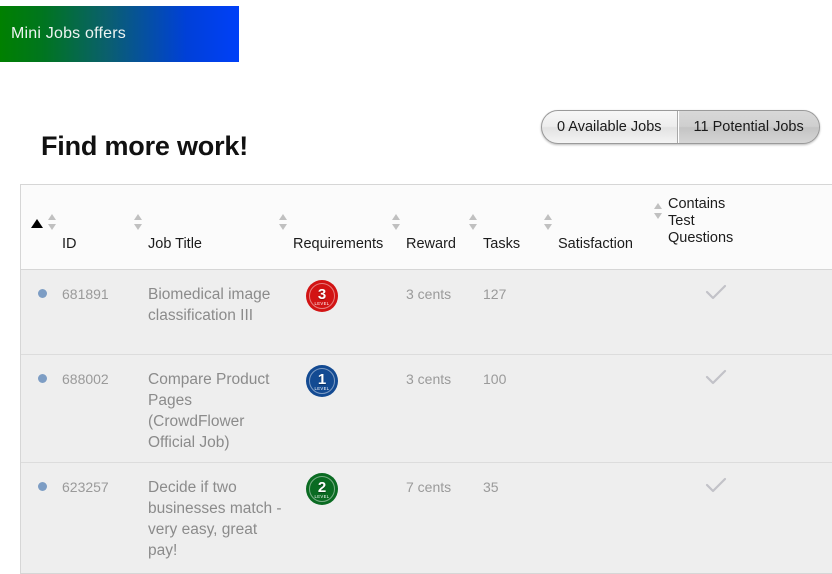 This screenshot has width=832, height=574. I want to click on tab-potential-jobs-label: 11 Potential Jobs, so click(748, 127).